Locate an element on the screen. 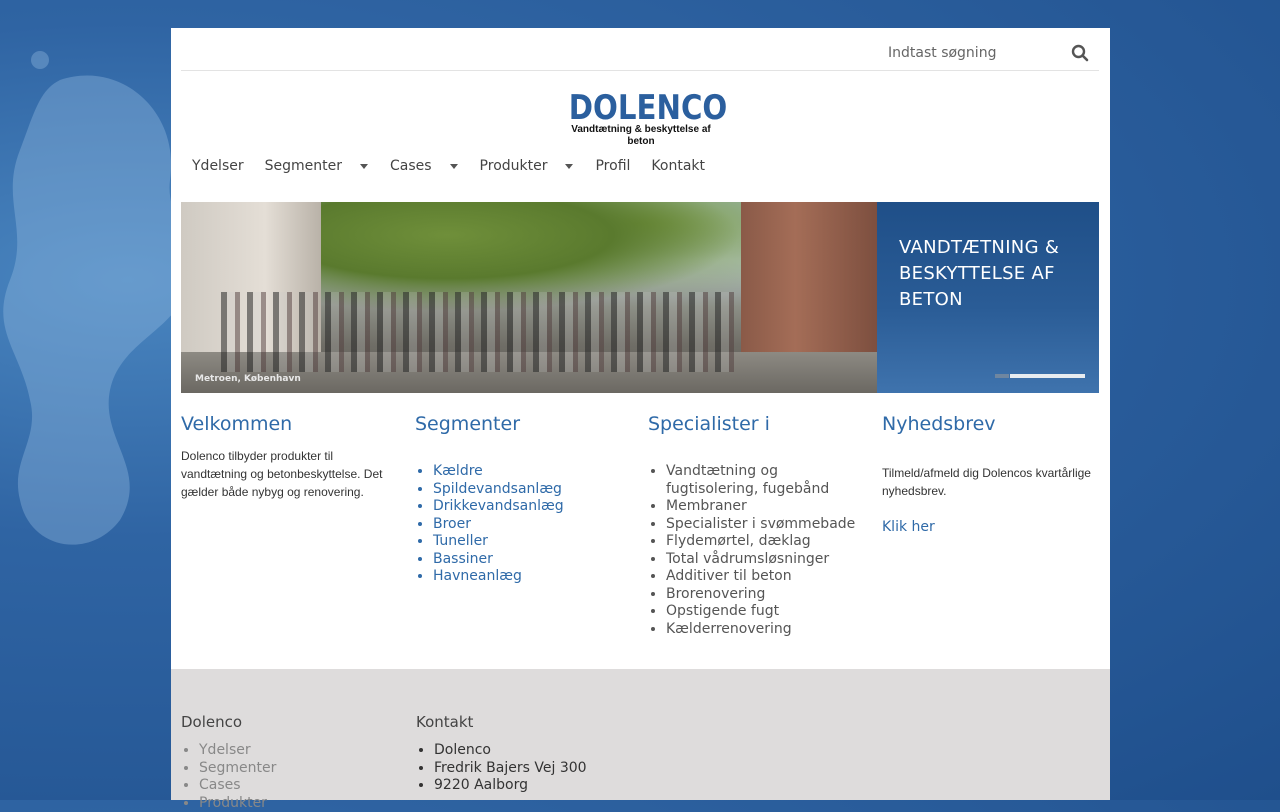 The height and width of the screenshot is (812, 1280). specialists-title: Specialister i is located at coordinates (758, 424).